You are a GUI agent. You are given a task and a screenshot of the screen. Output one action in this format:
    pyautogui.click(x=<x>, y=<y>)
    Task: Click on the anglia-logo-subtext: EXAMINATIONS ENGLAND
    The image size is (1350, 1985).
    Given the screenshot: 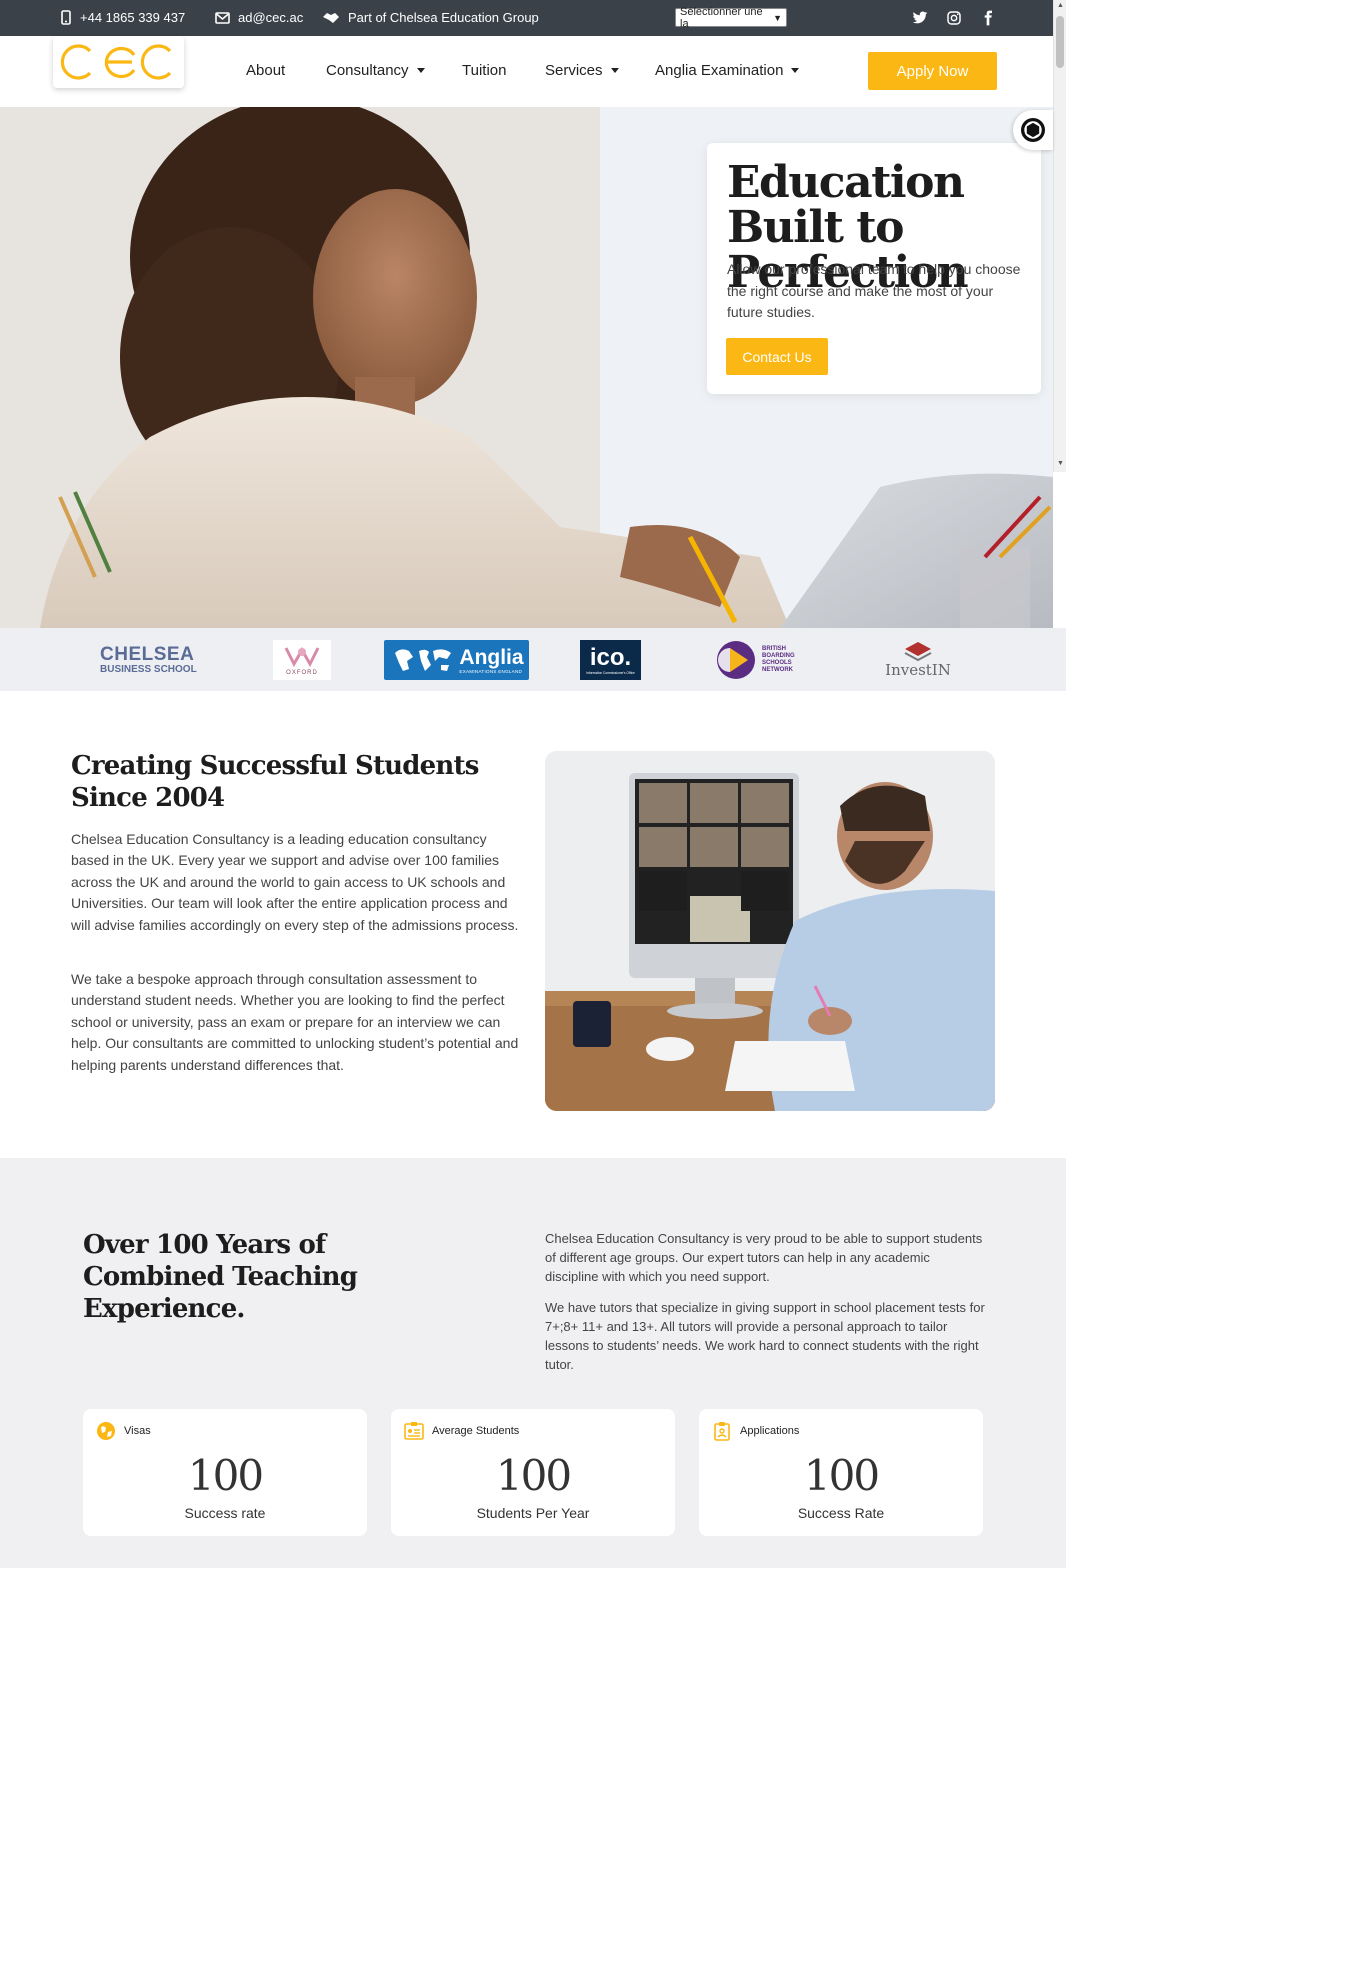 What is the action you would take?
    pyautogui.click(x=491, y=671)
    